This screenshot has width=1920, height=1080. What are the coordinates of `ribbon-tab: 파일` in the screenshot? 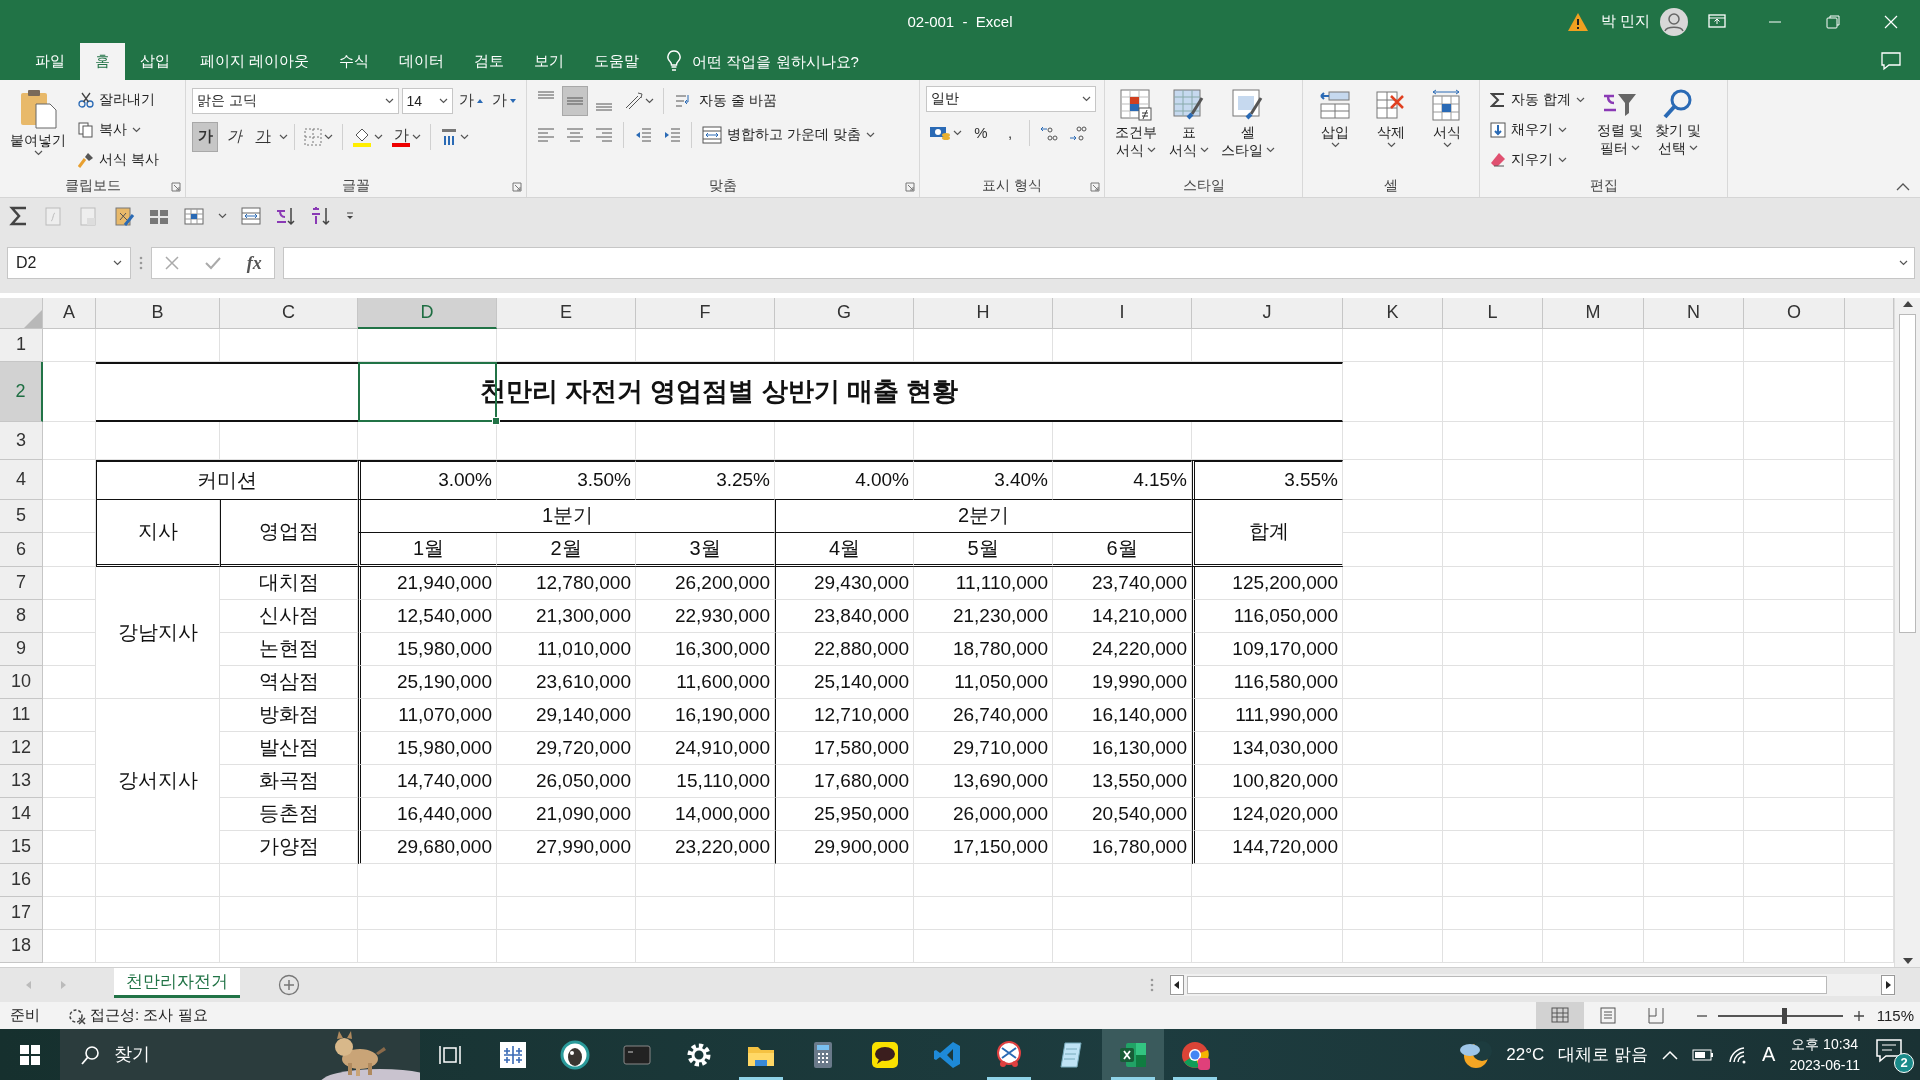 It's located at (50, 61).